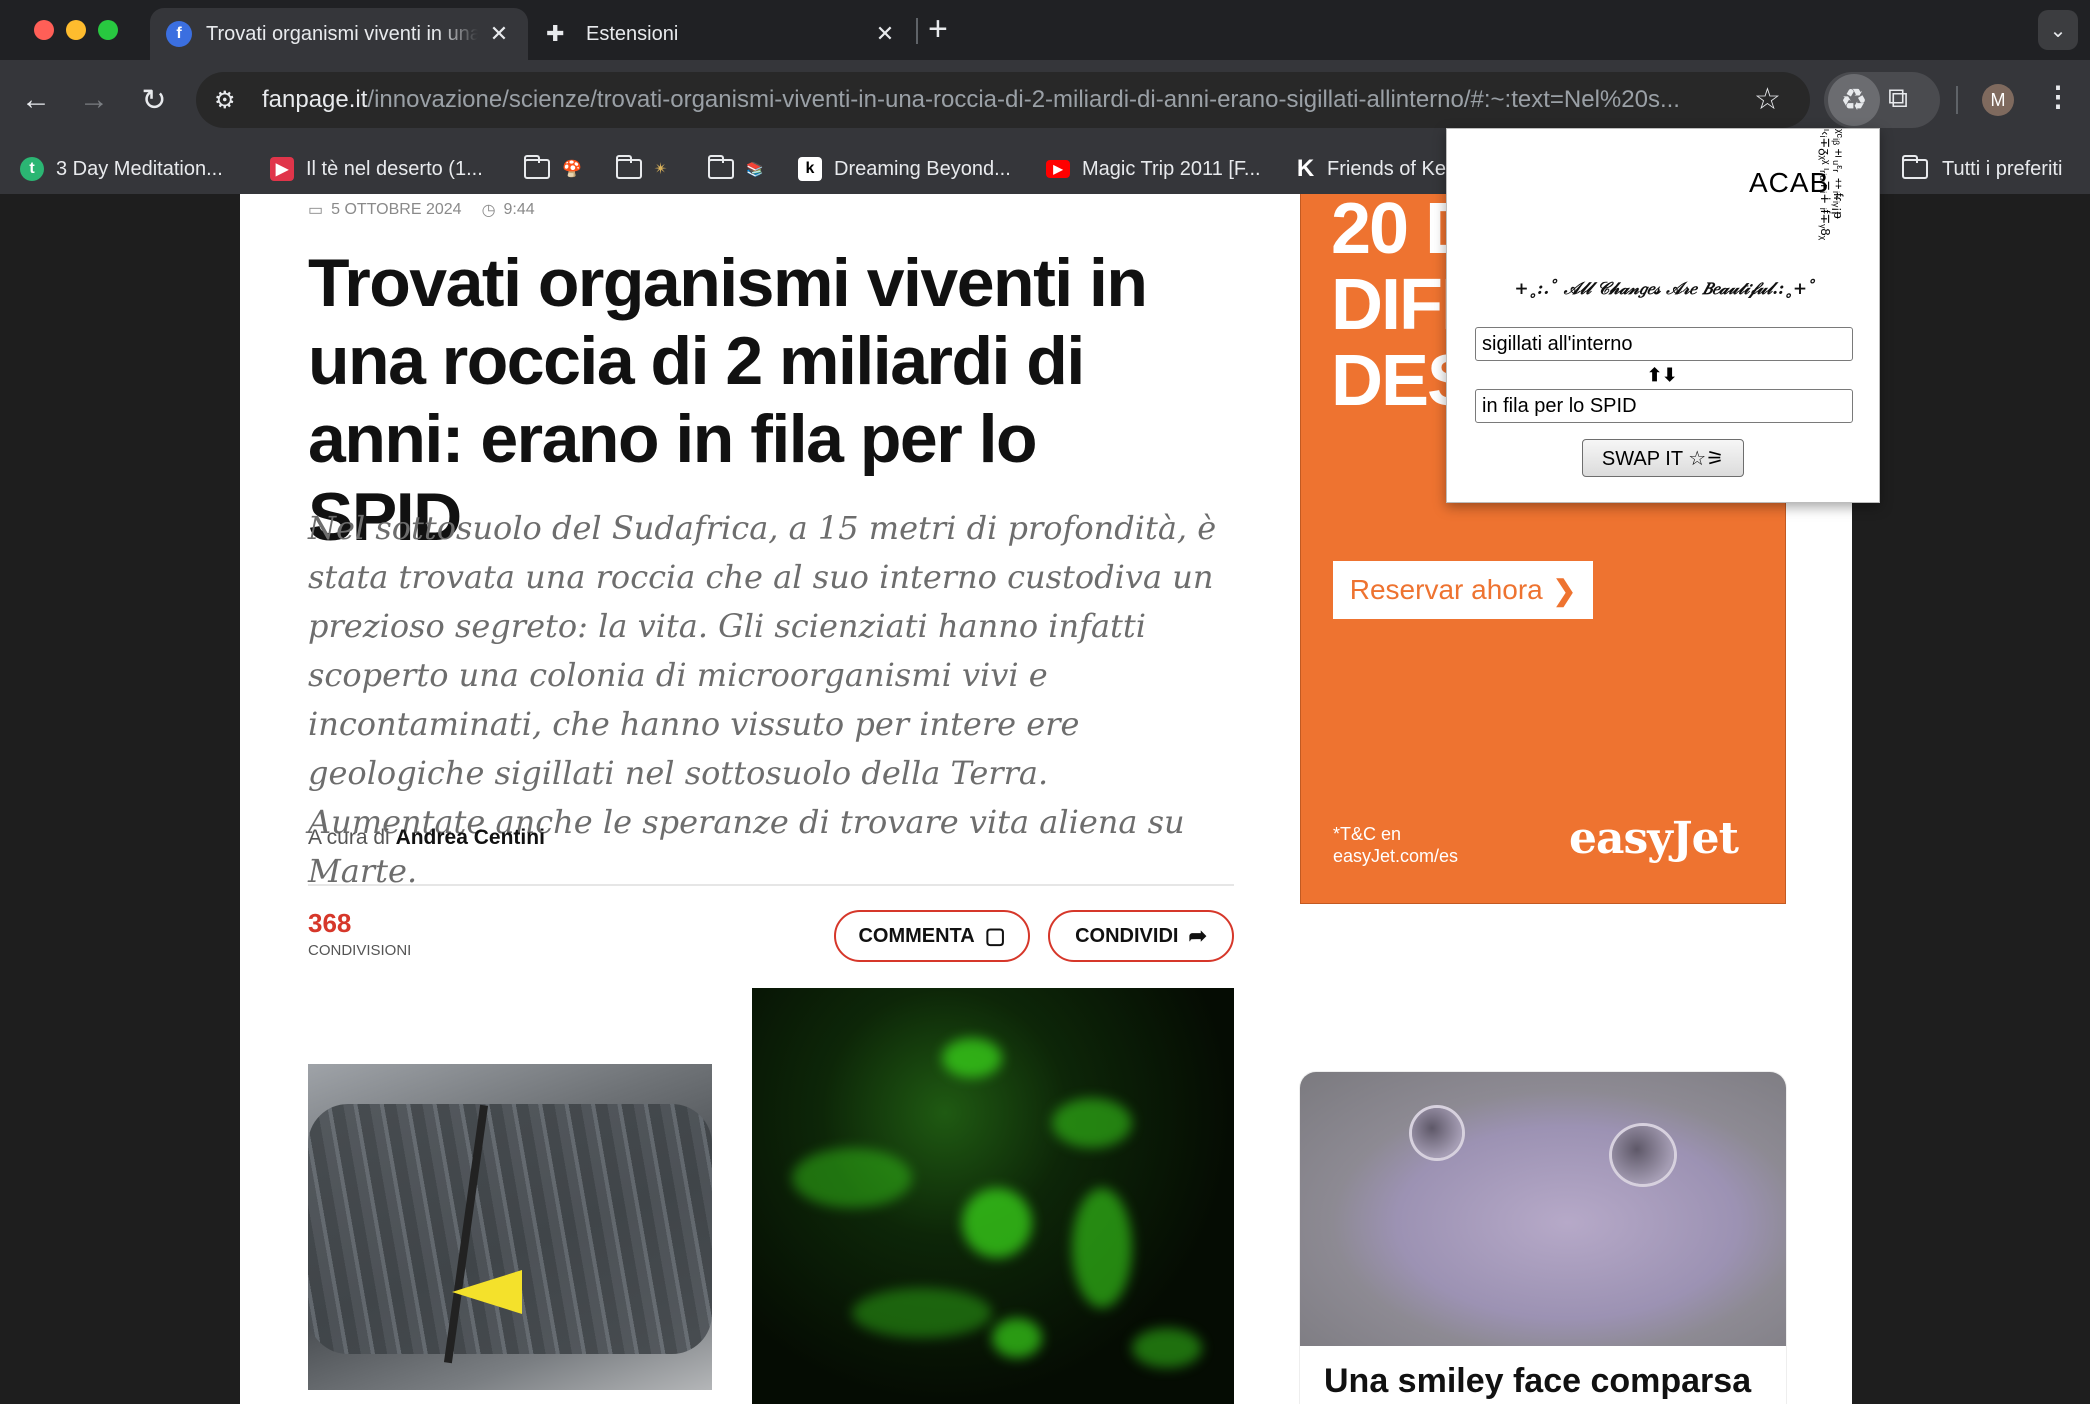  What do you see at coordinates (1058, 169) in the screenshot?
I see `youtube-icon: ▶` at bounding box center [1058, 169].